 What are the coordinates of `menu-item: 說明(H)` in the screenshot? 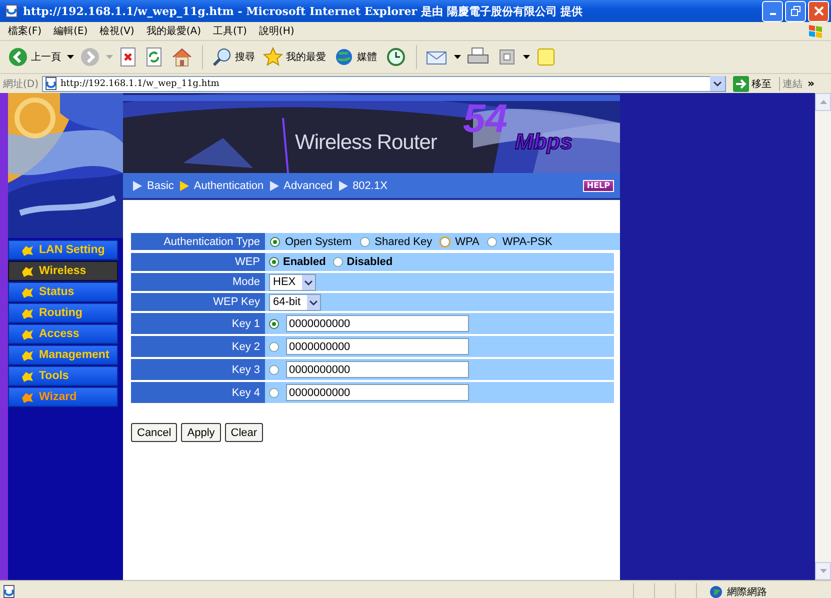 It's located at (278, 31).